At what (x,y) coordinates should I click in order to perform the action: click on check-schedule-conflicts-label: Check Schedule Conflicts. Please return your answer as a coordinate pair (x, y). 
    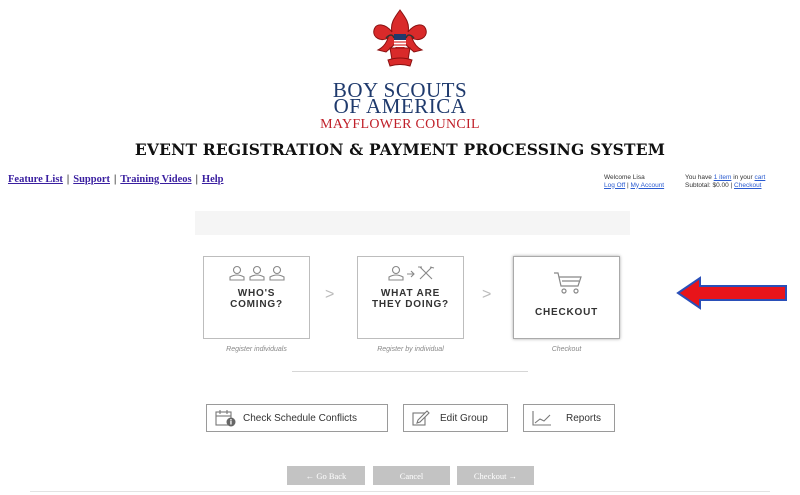
    Looking at the image, I should click on (300, 418).